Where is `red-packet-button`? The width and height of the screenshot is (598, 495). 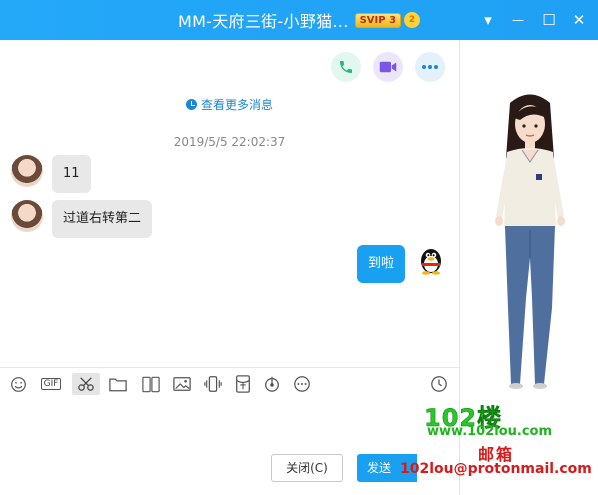 red-packet-button is located at coordinates (243, 384).